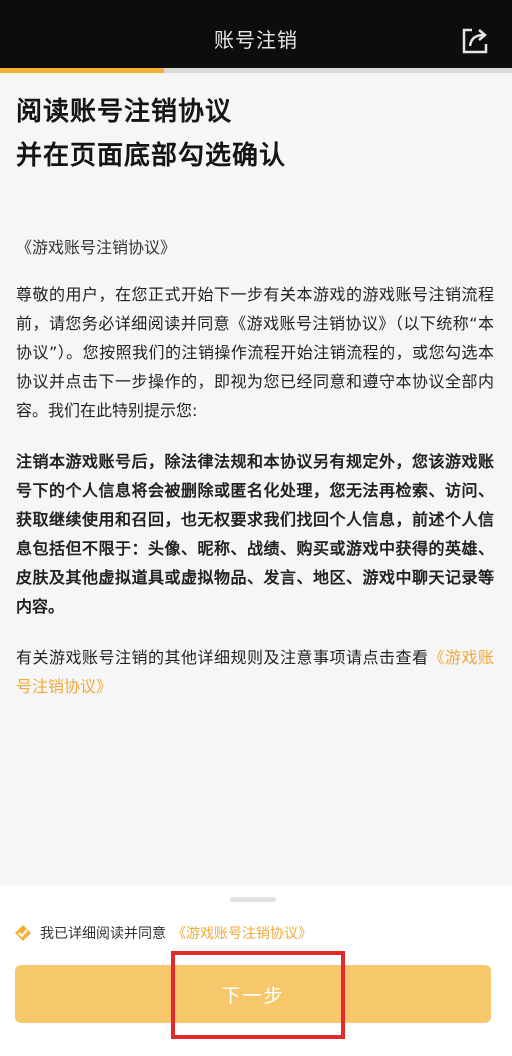  Describe the element at coordinates (253, 899) in the screenshot. I see `drag-handle` at that location.